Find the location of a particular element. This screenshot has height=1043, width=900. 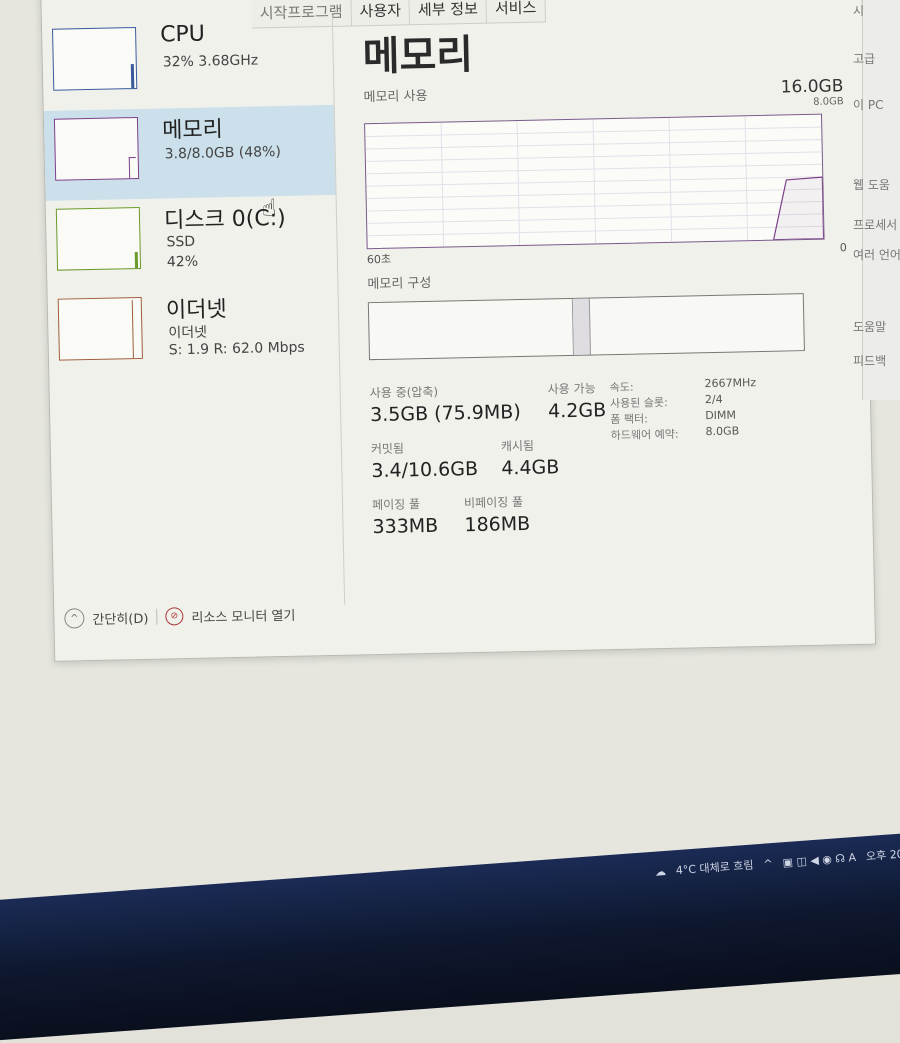

hand-cursor-icon: ☝ is located at coordinates (269, 208).